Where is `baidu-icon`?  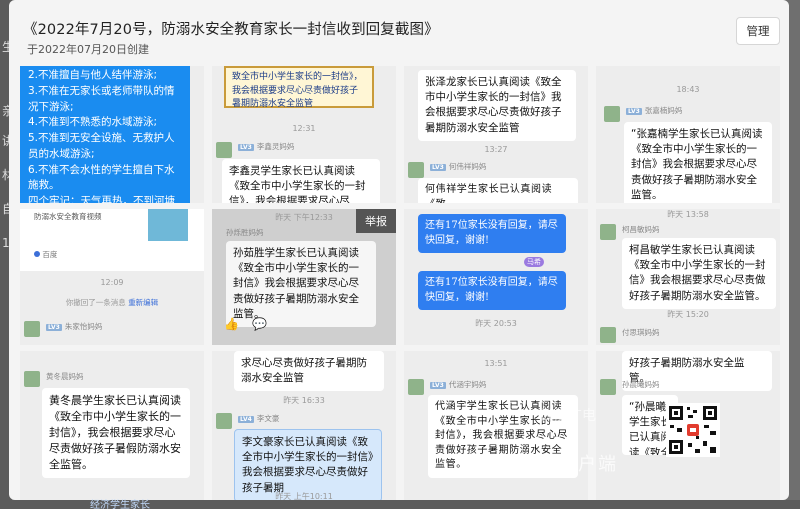 baidu-icon is located at coordinates (37, 254).